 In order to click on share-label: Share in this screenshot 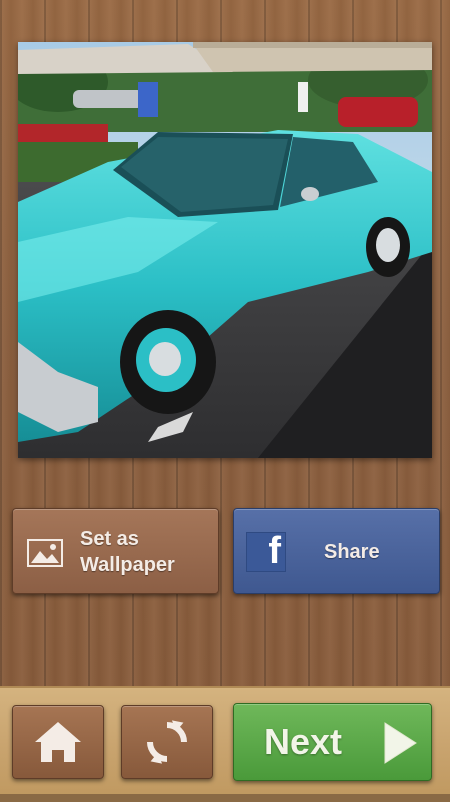, I will do `click(352, 552)`.